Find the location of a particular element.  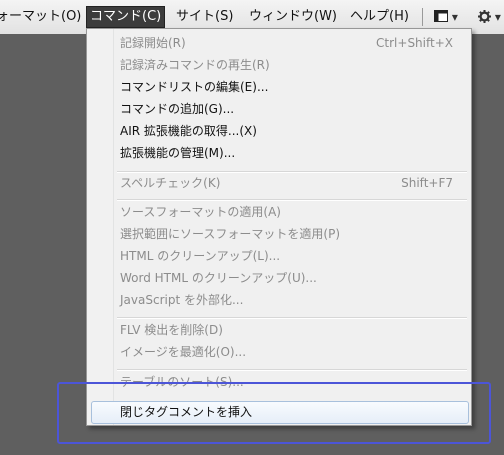

menu-icon-gutter is located at coordinates (100, 227).